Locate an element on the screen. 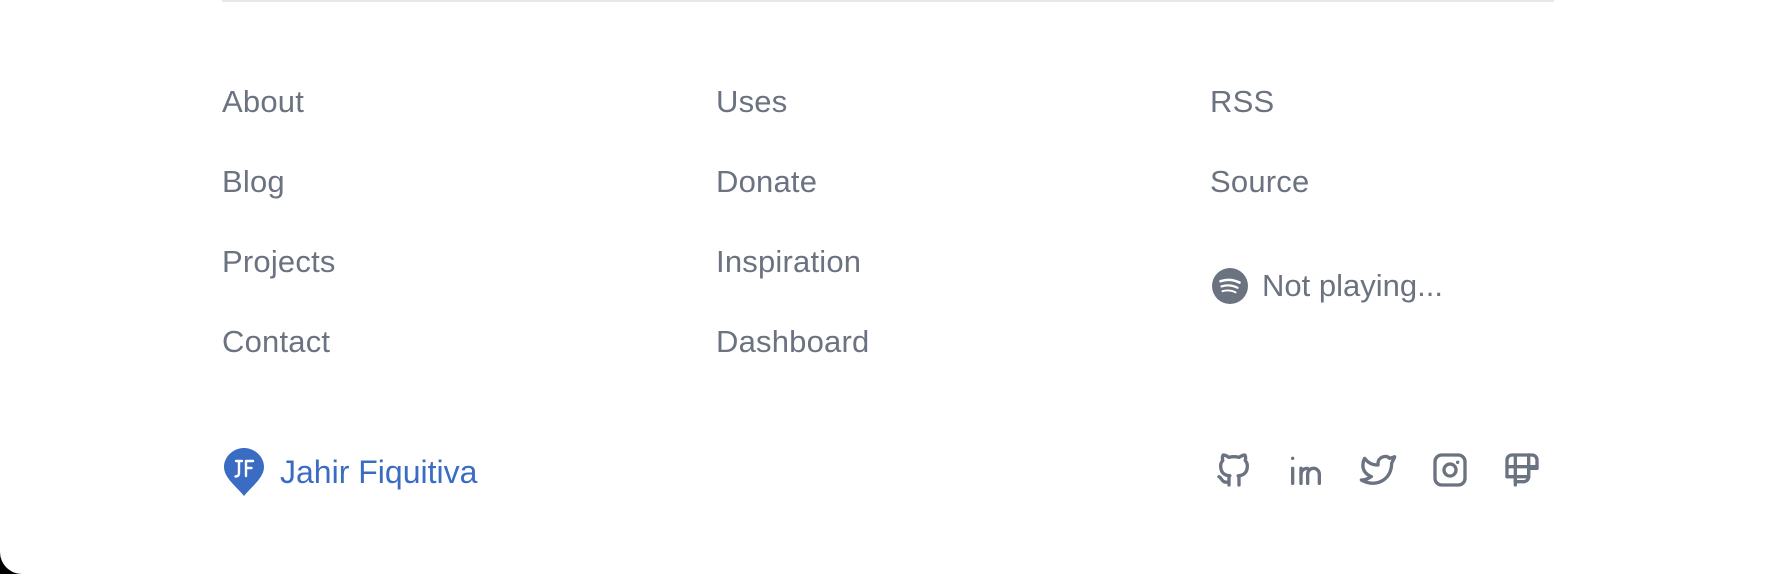 The image size is (1772, 574). footer-link-blog: Blog is located at coordinates (279, 202).